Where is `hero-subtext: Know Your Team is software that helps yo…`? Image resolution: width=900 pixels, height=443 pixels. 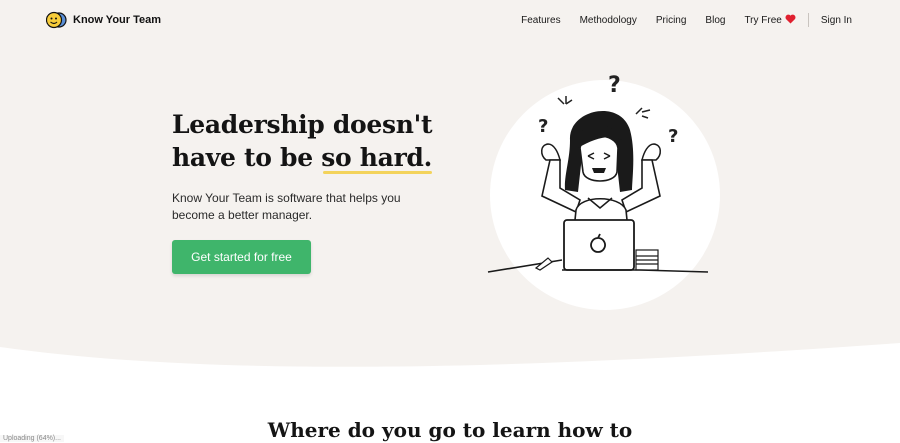
hero-subtext: Know Your Team is software that helps yo… is located at coordinates (286, 206).